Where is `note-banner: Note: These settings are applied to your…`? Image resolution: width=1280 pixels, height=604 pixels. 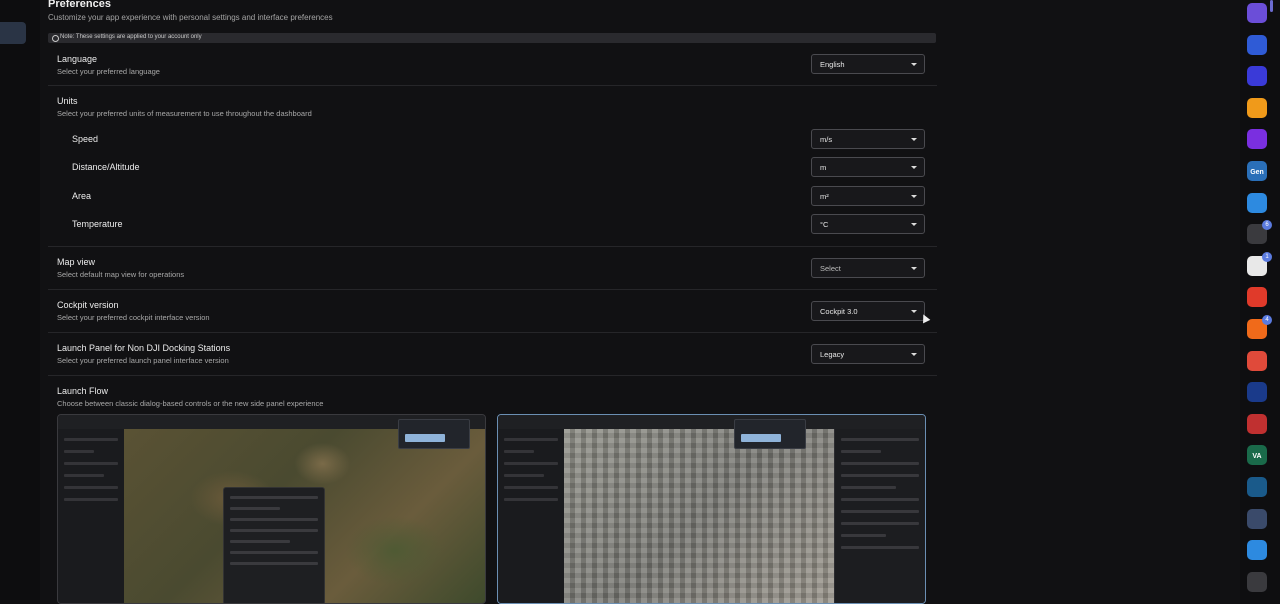
note-banner: Note: These settings are applied to your… is located at coordinates (492, 38).